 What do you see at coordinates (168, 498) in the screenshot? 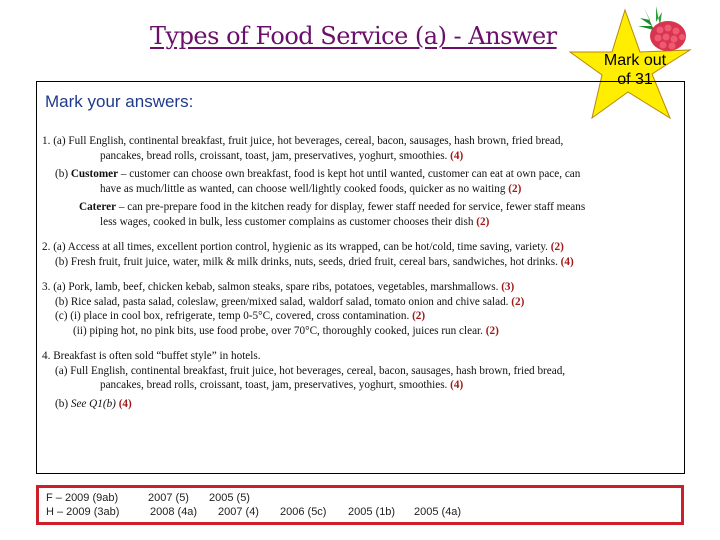
I see `ref-f-2: 2007 (5)` at bounding box center [168, 498].